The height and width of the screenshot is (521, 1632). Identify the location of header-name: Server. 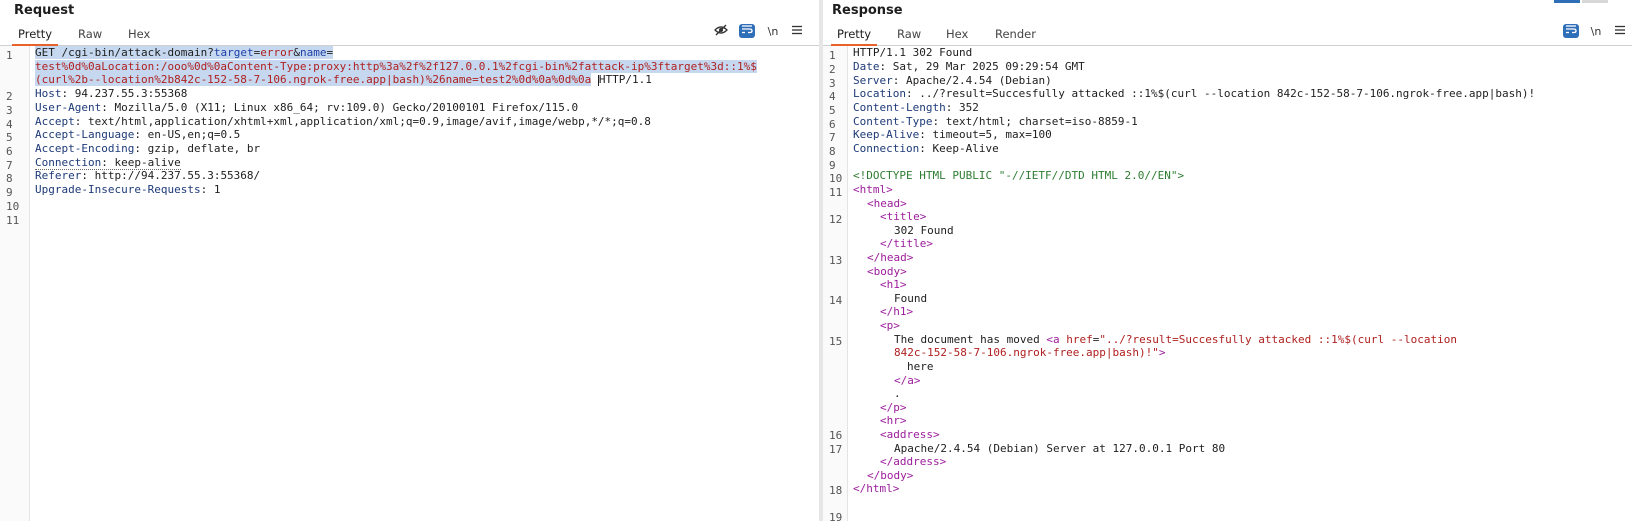
(873, 80).